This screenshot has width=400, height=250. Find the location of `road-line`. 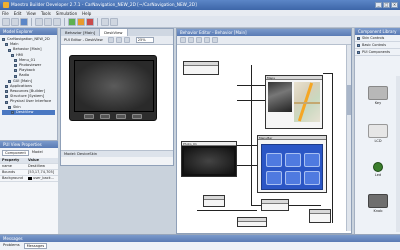

road-line is located at coordinates (307, 103).